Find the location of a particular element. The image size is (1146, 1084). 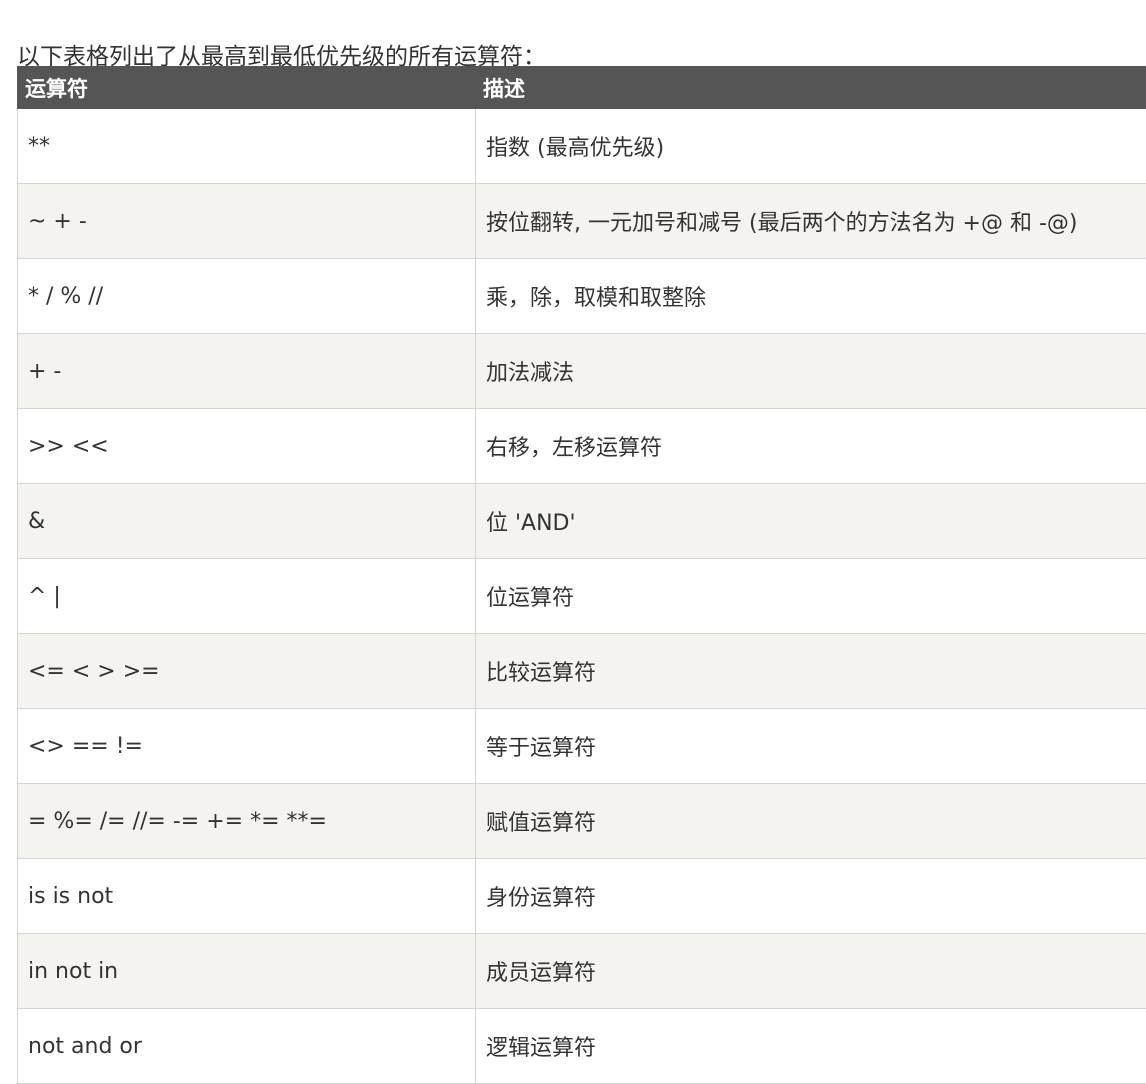

table-header-row: 运算符 描述 is located at coordinates (582, 88).